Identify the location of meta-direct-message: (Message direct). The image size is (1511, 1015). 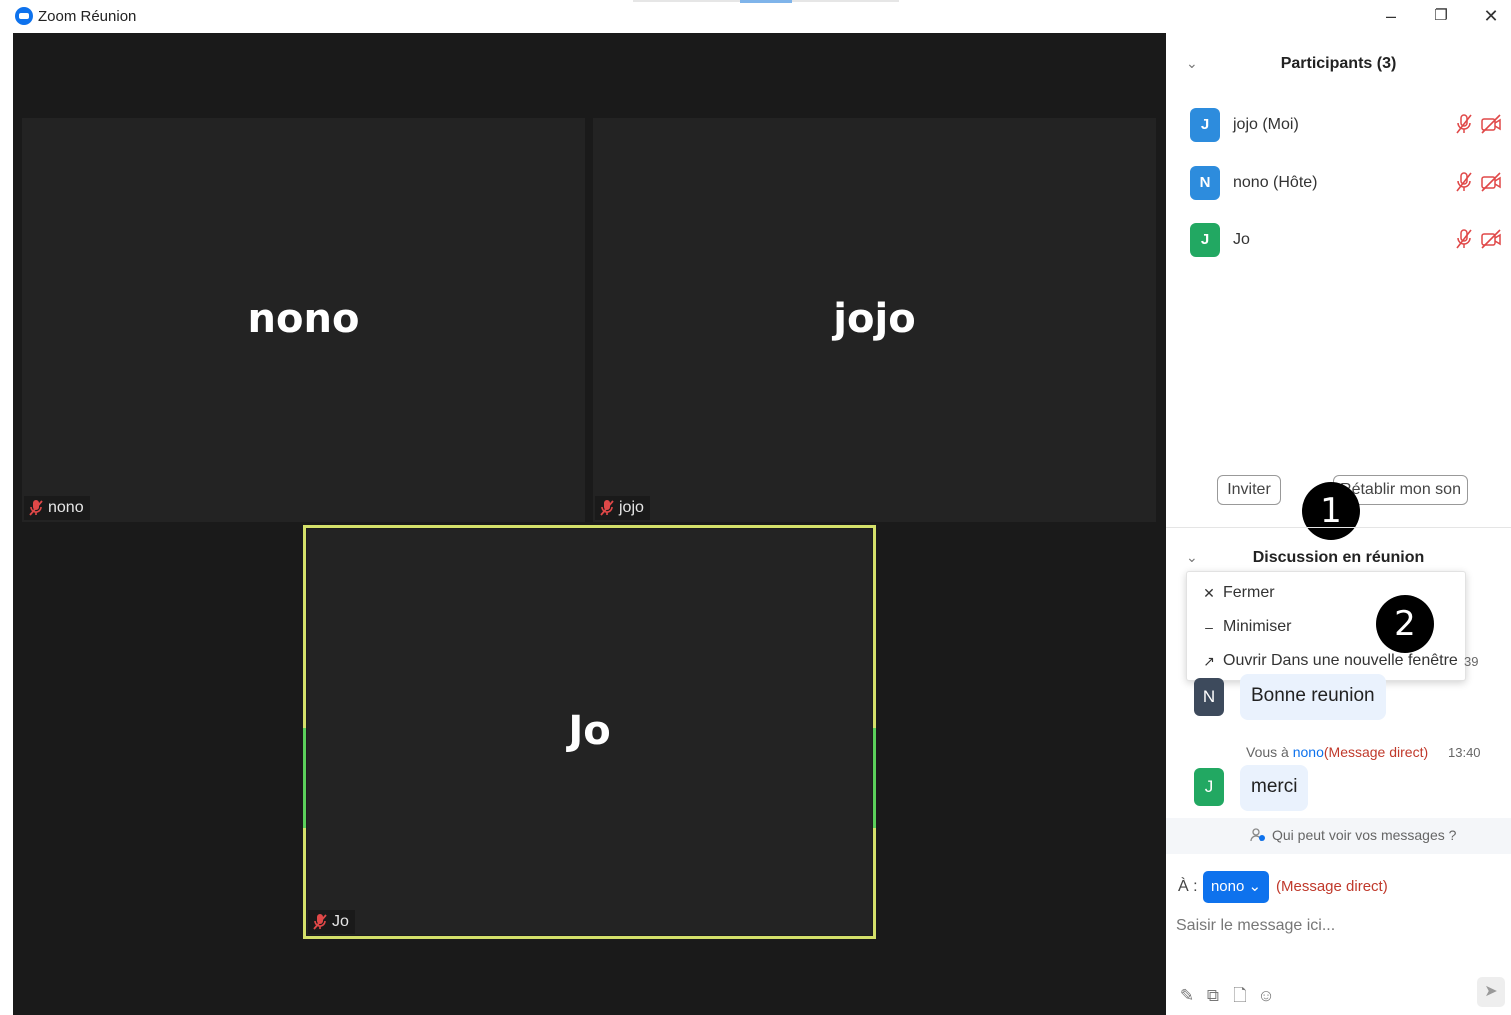
(1376, 752).